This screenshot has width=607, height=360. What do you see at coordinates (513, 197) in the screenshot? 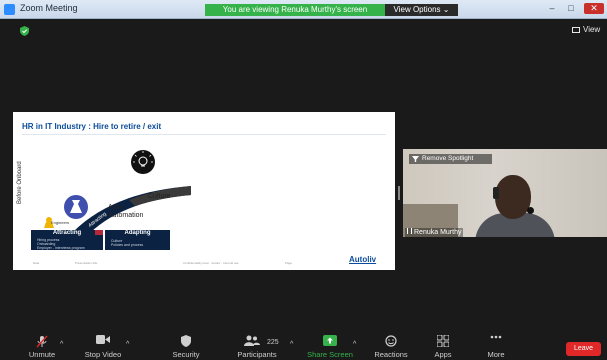
I see `participant-head` at bounding box center [513, 197].